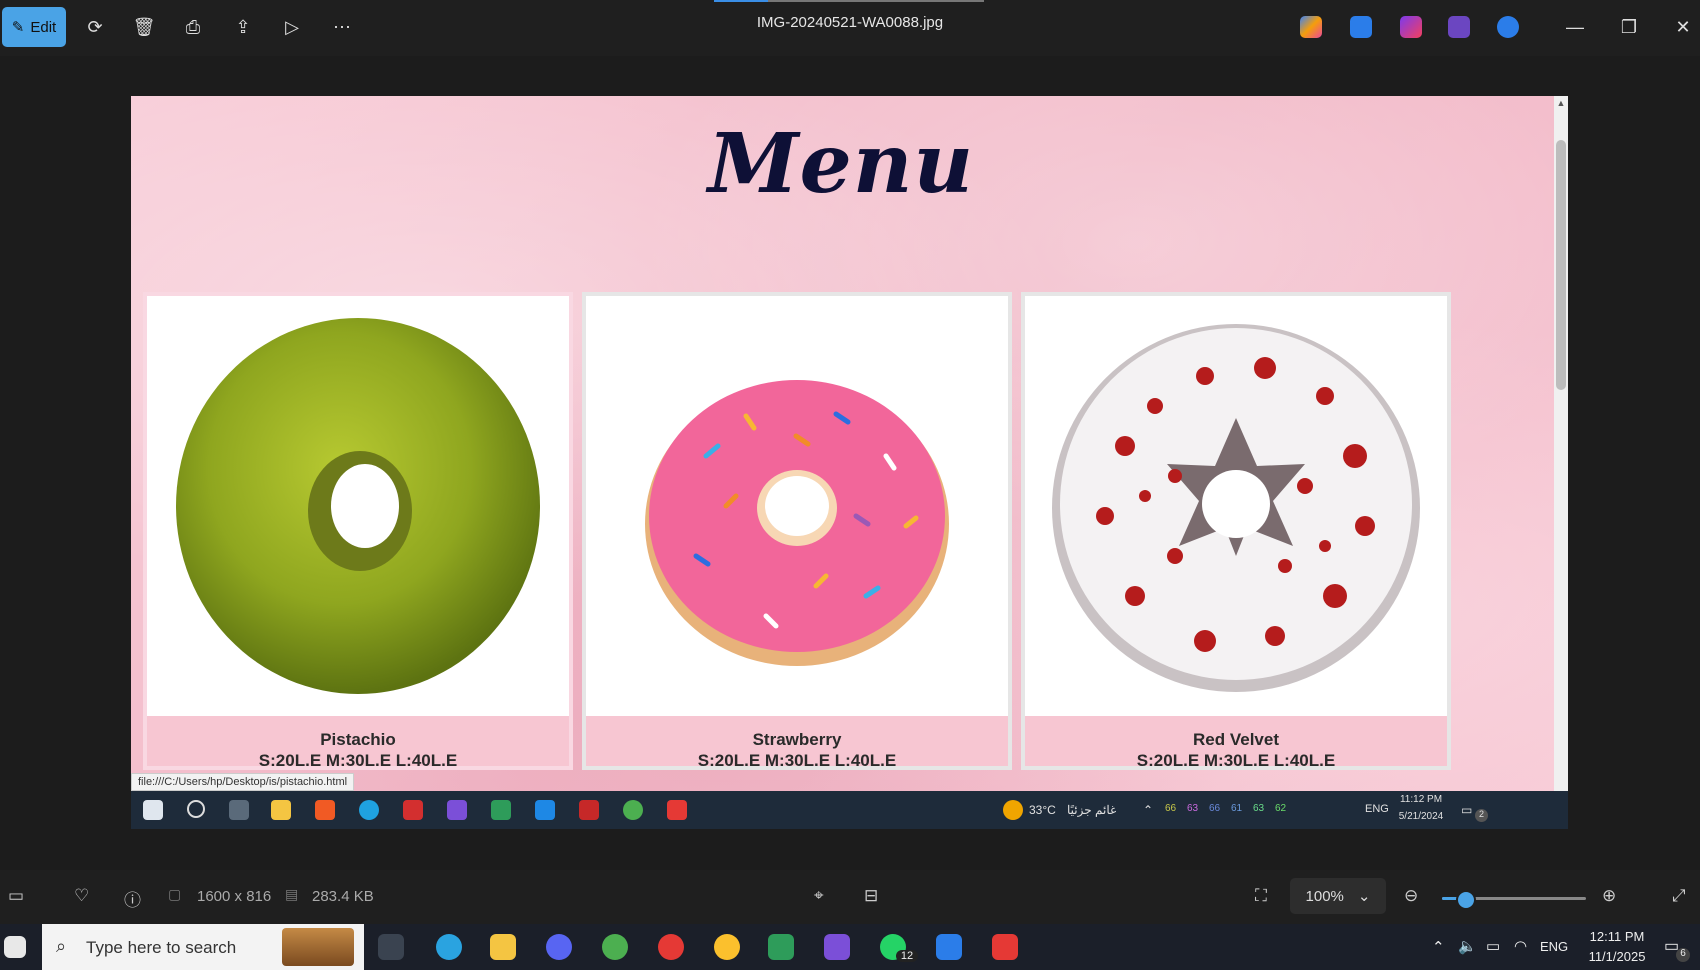 This screenshot has height=970, width=1700. I want to click on image-dimensions: 1600 x 816, so click(234, 896).